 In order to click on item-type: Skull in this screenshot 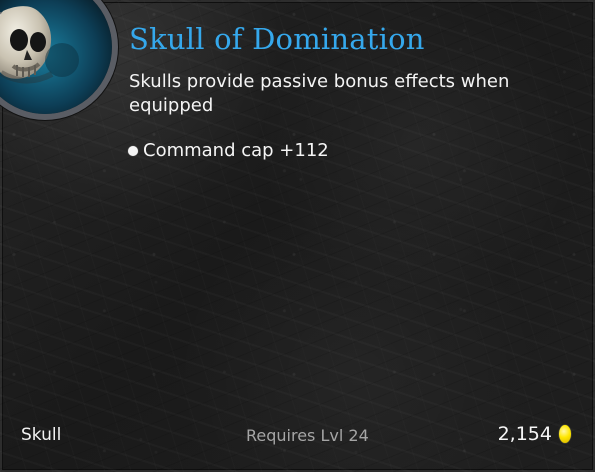, I will do `click(41, 435)`.